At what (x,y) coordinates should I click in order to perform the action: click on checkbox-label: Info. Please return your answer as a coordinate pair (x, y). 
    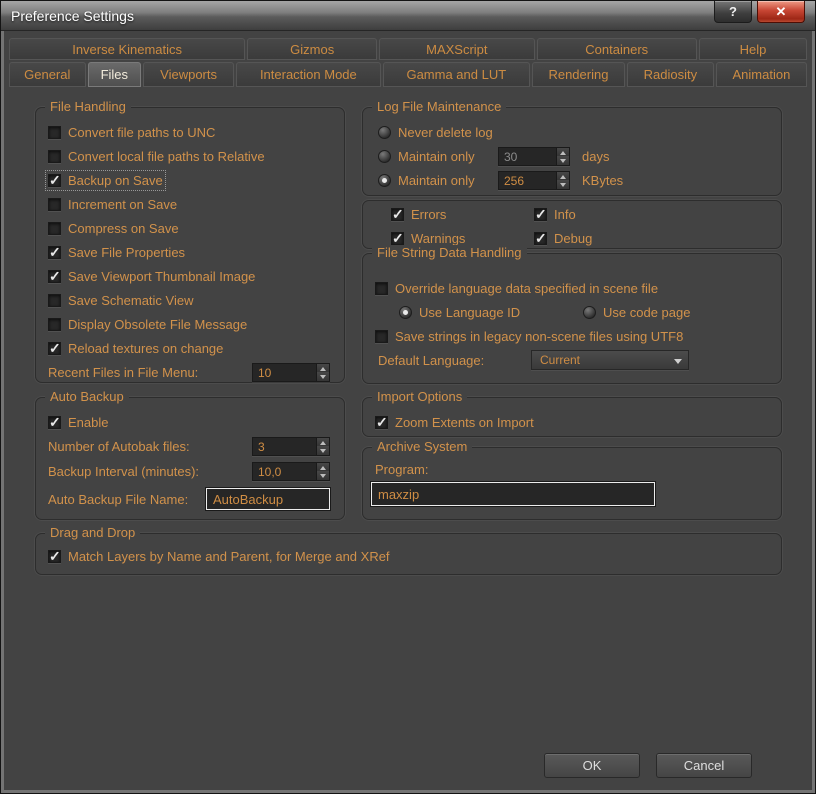
    Looking at the image, I should click on (565, 214).